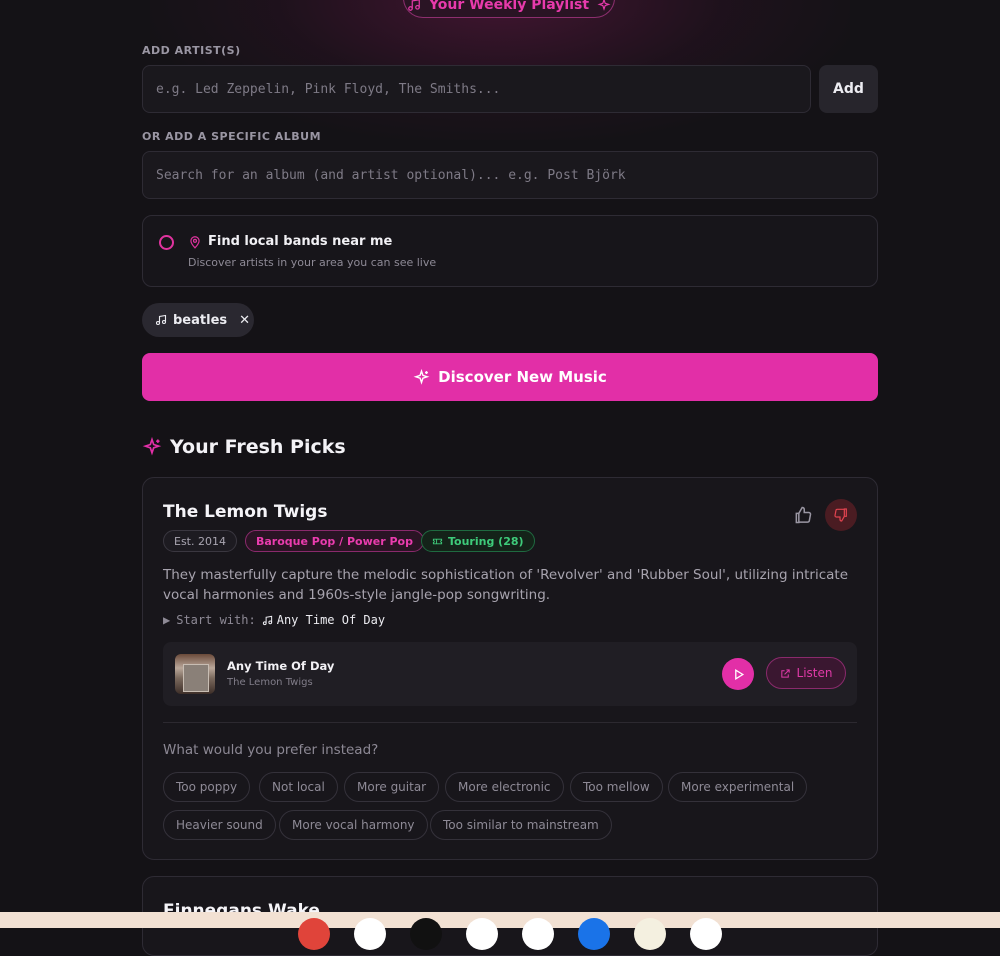  I want to click on preference-chip: Too similar to mainstream, so click(521, 825).